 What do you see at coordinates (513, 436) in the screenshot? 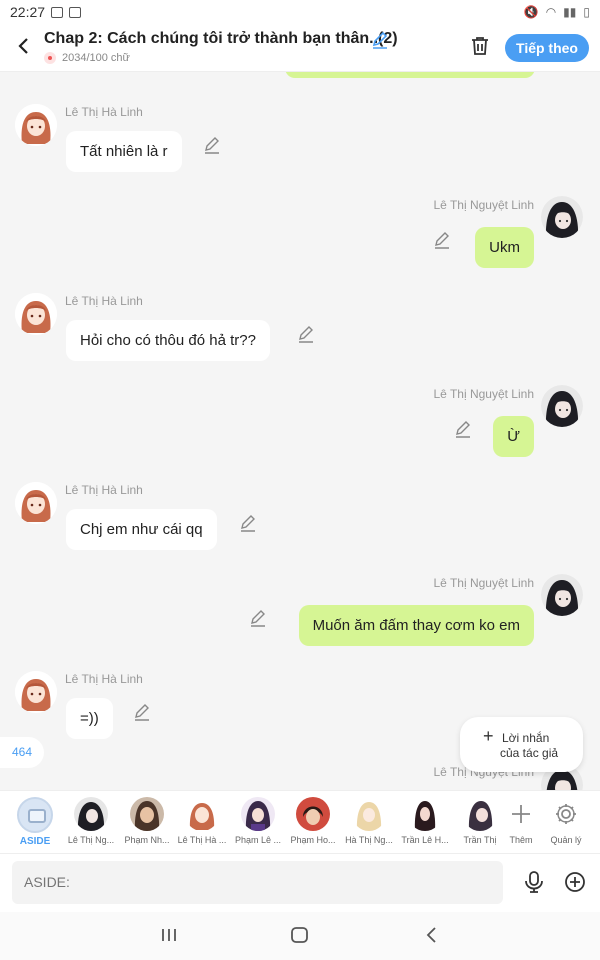
I see `message-bubble: Ừ` at bounding box center [513, 436].